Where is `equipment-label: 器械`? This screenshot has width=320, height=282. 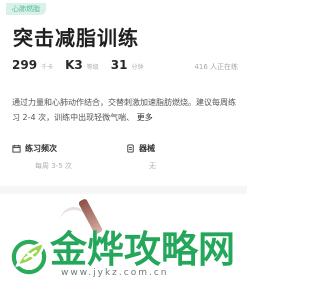
equipment-label: 器械 is located at coordinates (147, 148).